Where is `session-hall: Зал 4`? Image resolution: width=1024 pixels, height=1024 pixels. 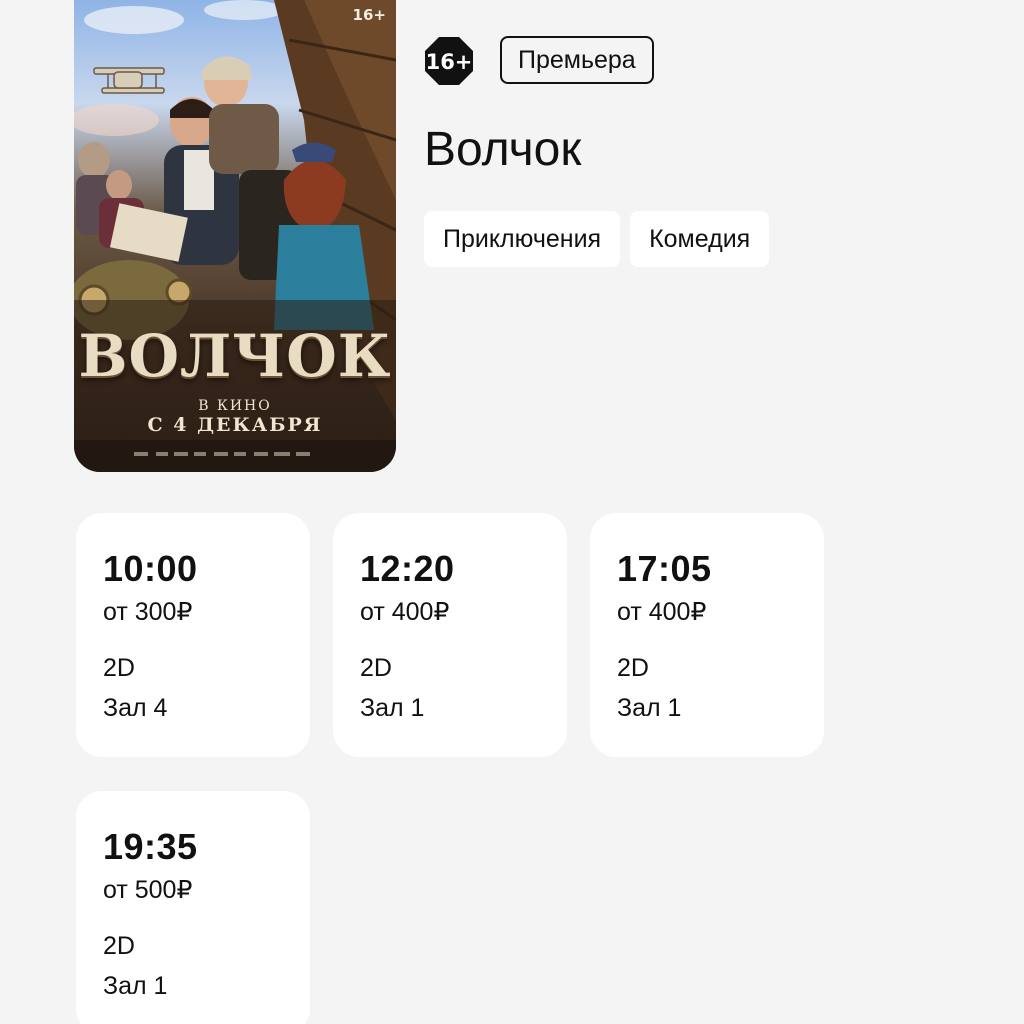 session-hall: Зал 4 is located at coordinates (135, 708).